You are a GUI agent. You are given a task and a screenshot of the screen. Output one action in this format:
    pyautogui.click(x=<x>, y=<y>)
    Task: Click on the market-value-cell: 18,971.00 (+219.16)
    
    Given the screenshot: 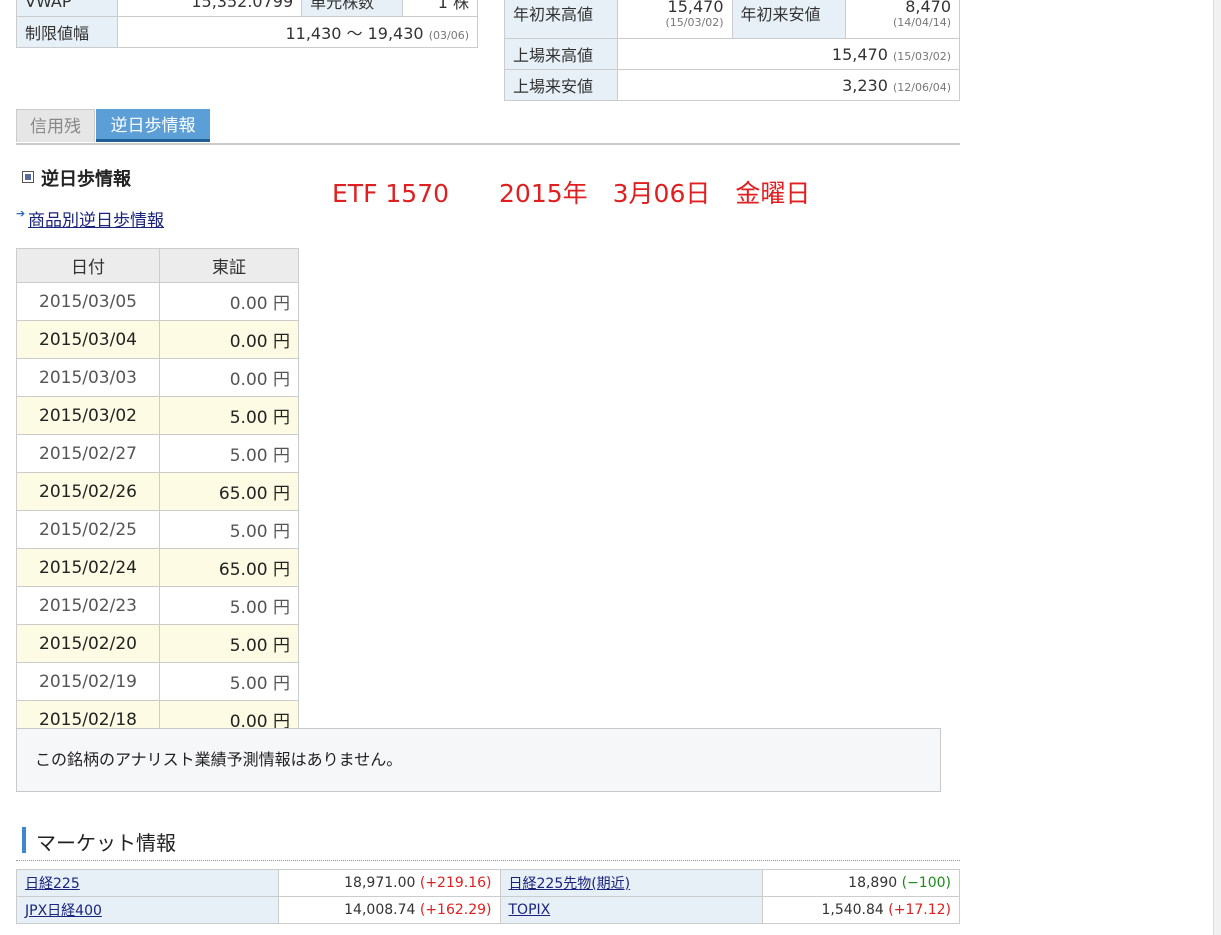 What is the action you would take?
    pyautogui.click(x=389, y=883)
    